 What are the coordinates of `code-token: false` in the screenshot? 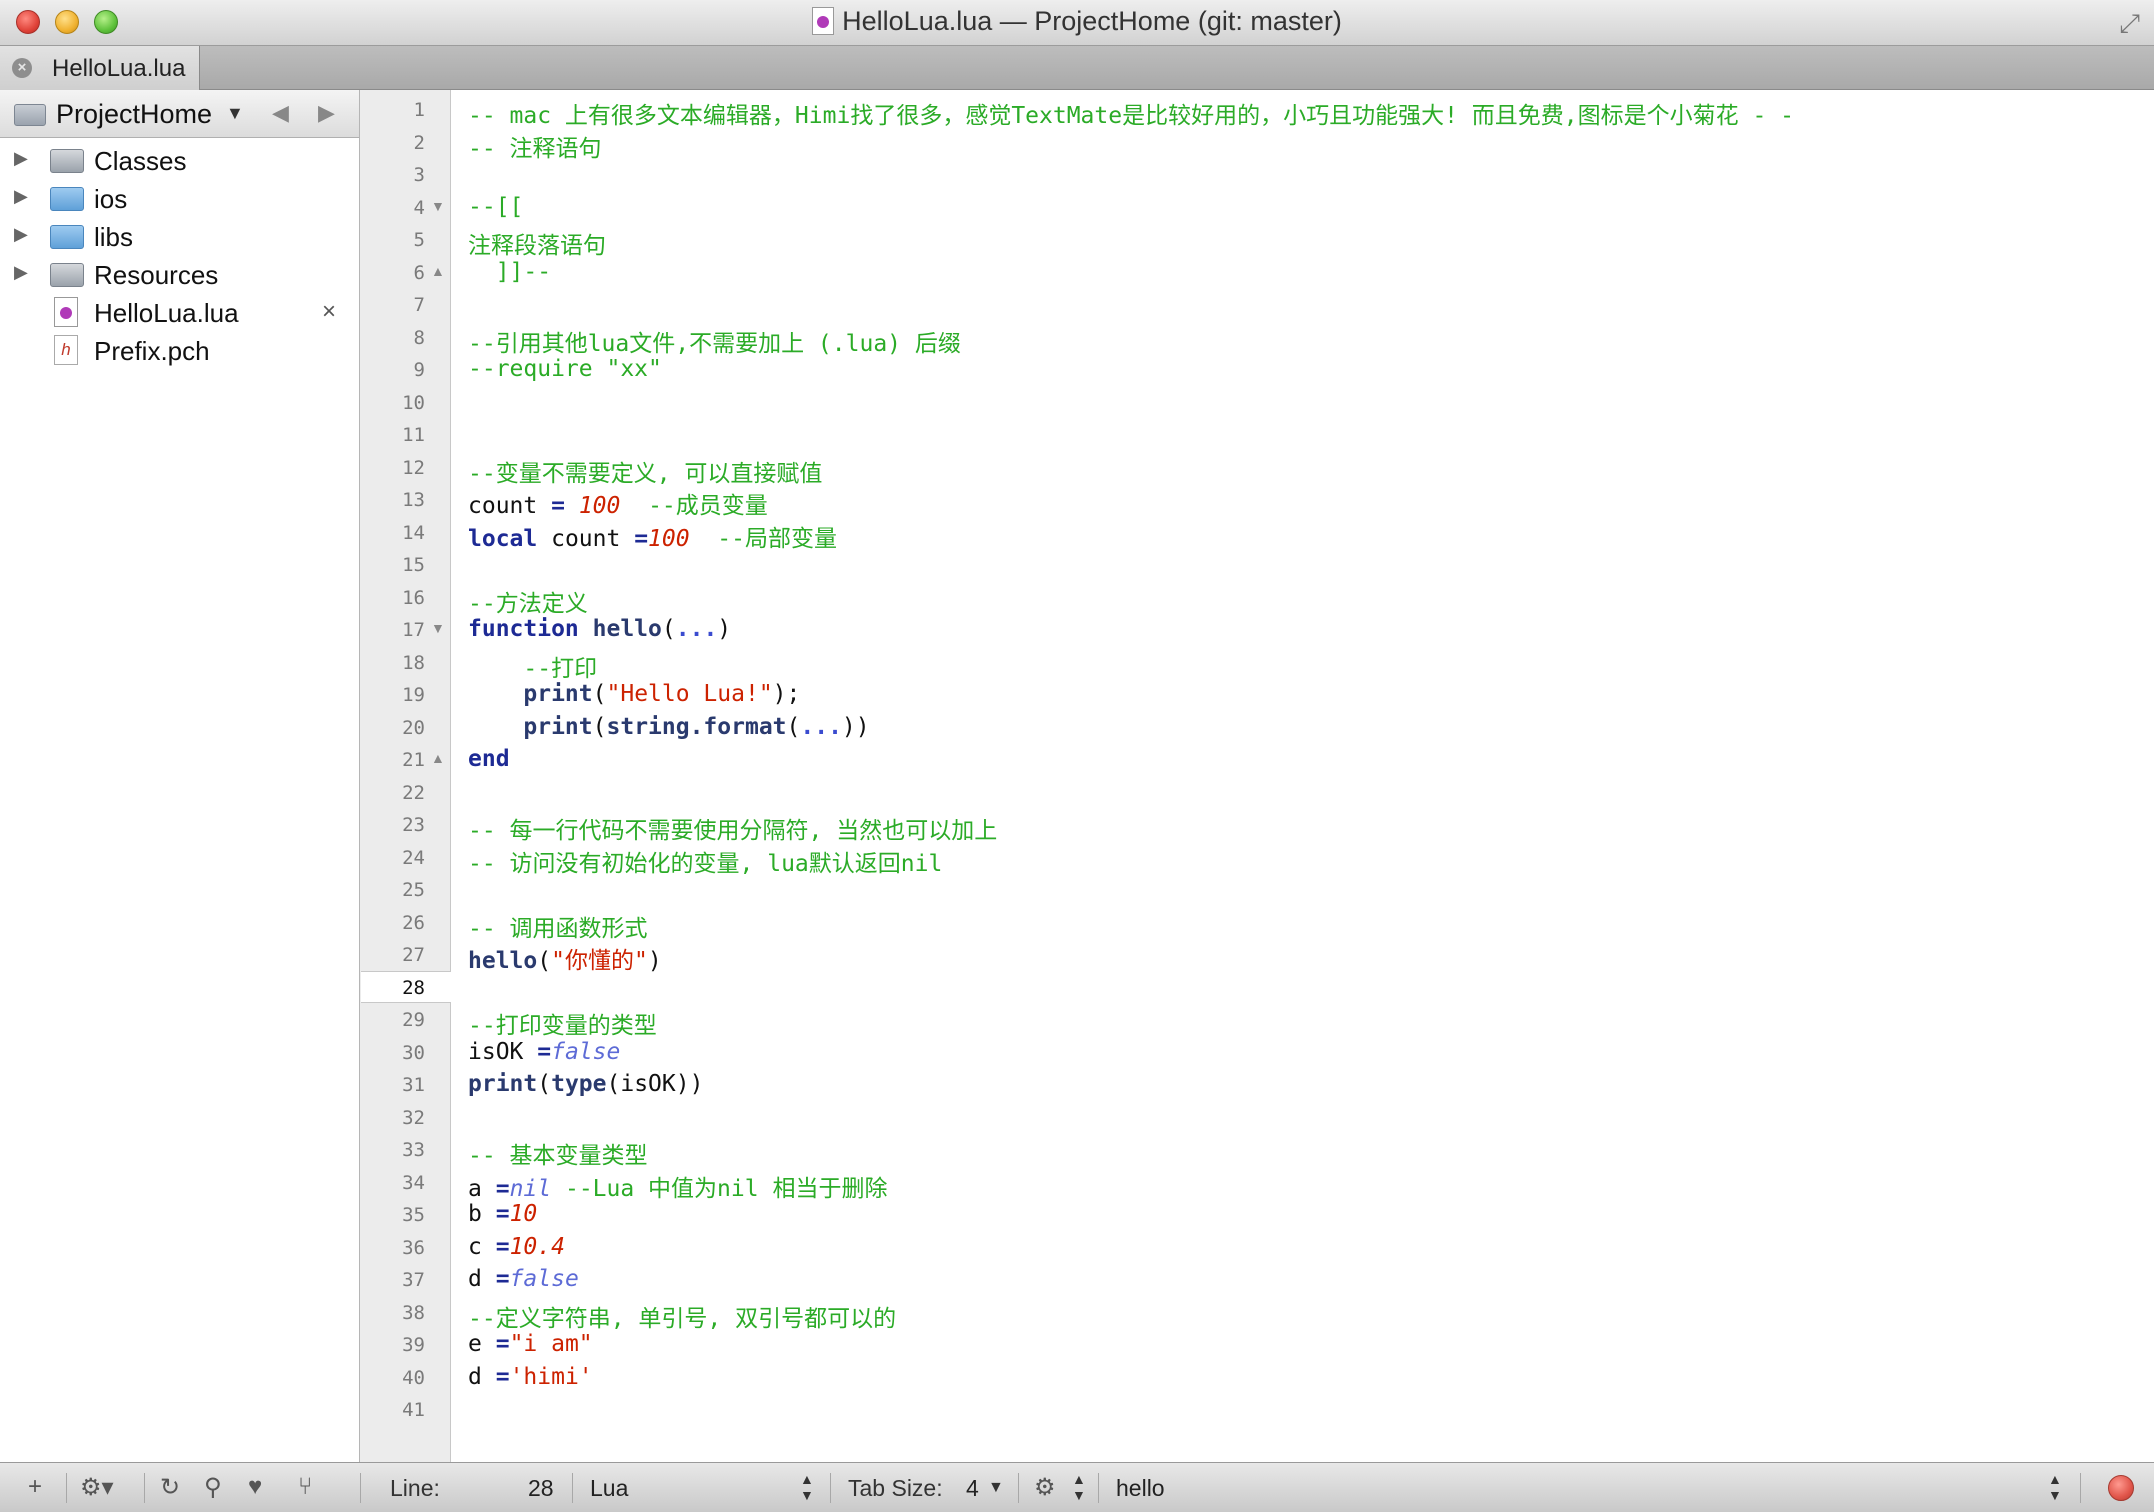 It's located at (586, 1051).